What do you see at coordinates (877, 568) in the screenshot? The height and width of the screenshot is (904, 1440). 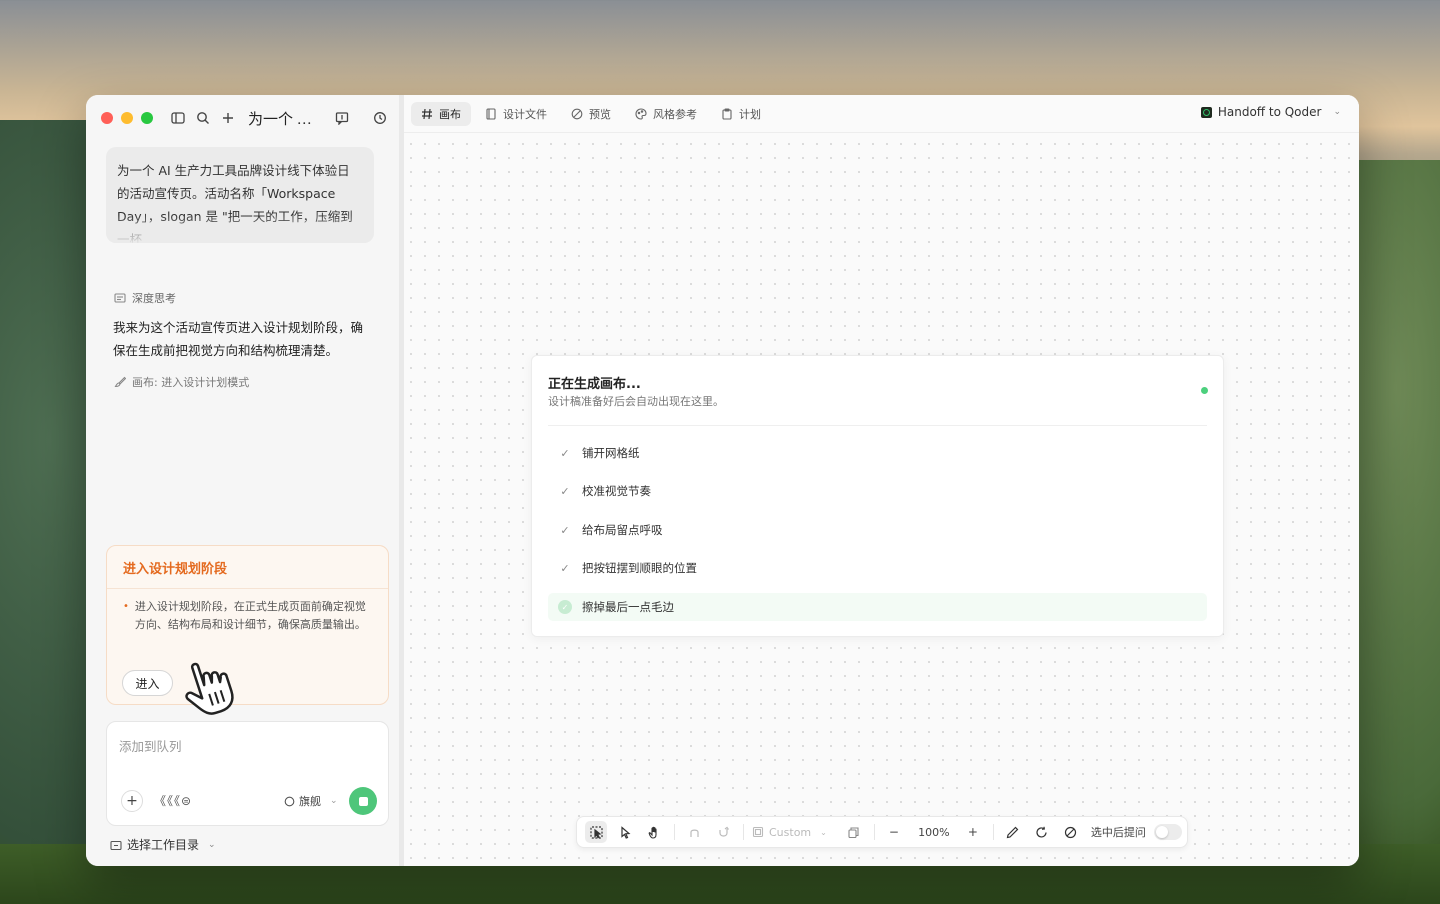 I see `progress-step: ✓ 把按钮摆到顺眼的位置` at bounding box center [877, 568].